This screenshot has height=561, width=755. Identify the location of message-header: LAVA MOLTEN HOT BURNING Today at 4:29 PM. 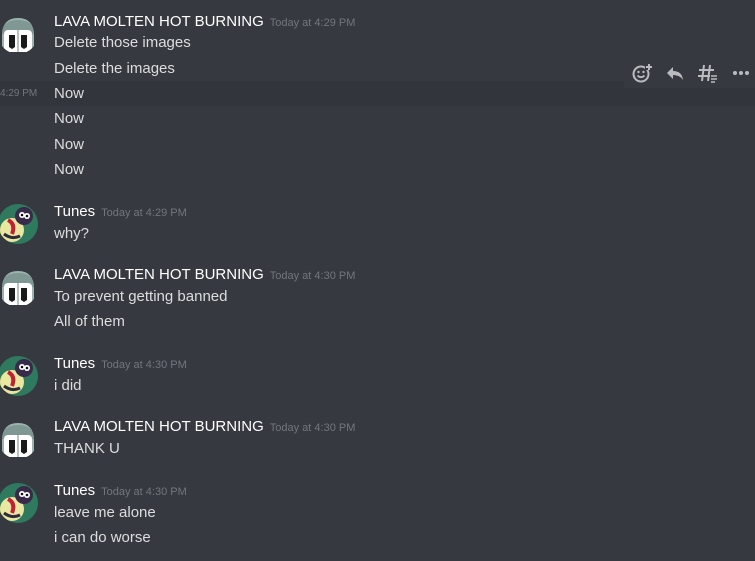
(204, 22).